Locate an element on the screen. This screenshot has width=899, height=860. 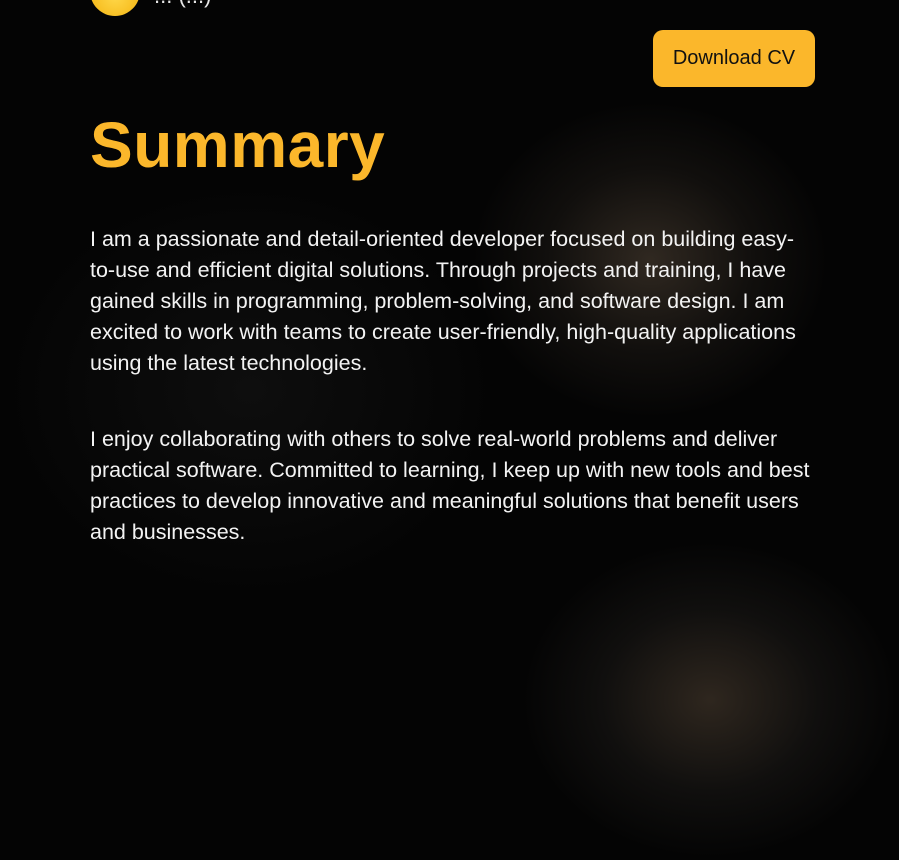
header-partial: ... (...) is located at coordinates (150, 8).